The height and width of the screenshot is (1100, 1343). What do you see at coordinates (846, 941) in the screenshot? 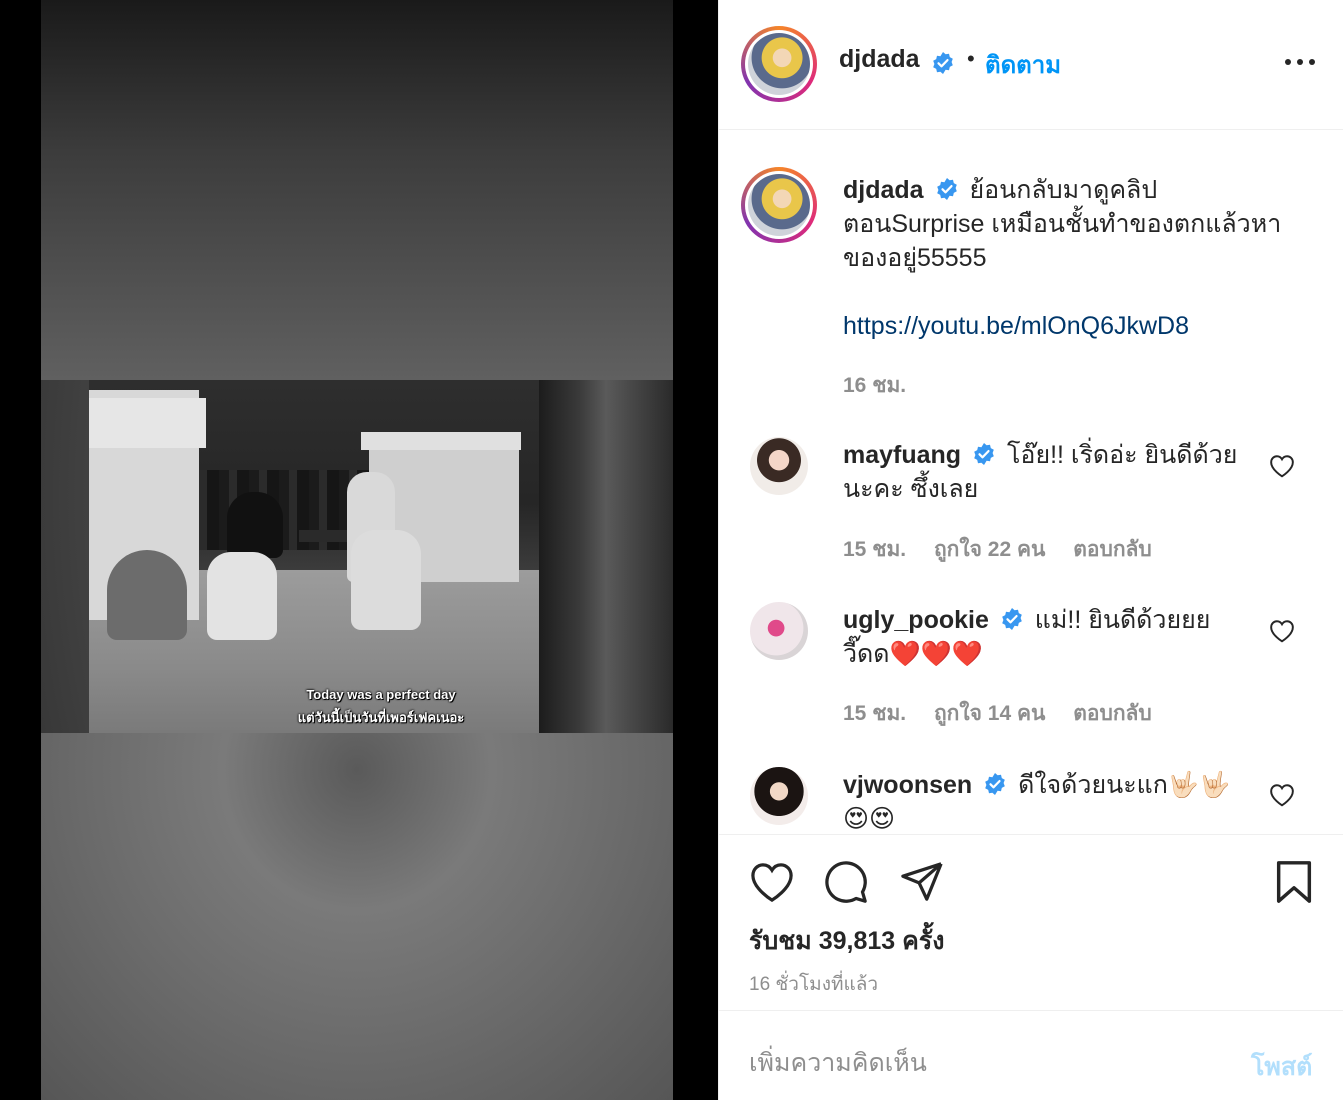
I see `view-count: รับชม 39,813 ครั้ง` at bounding box center [846, 941].